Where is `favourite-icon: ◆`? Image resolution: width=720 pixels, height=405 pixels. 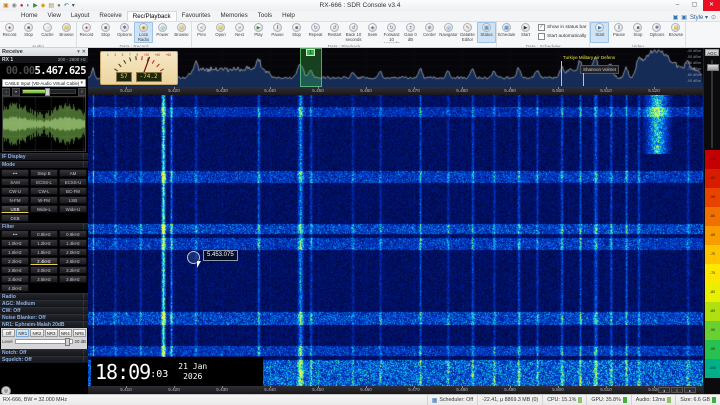 favourite-icon: ◆ is located at coordinates (43, 6).